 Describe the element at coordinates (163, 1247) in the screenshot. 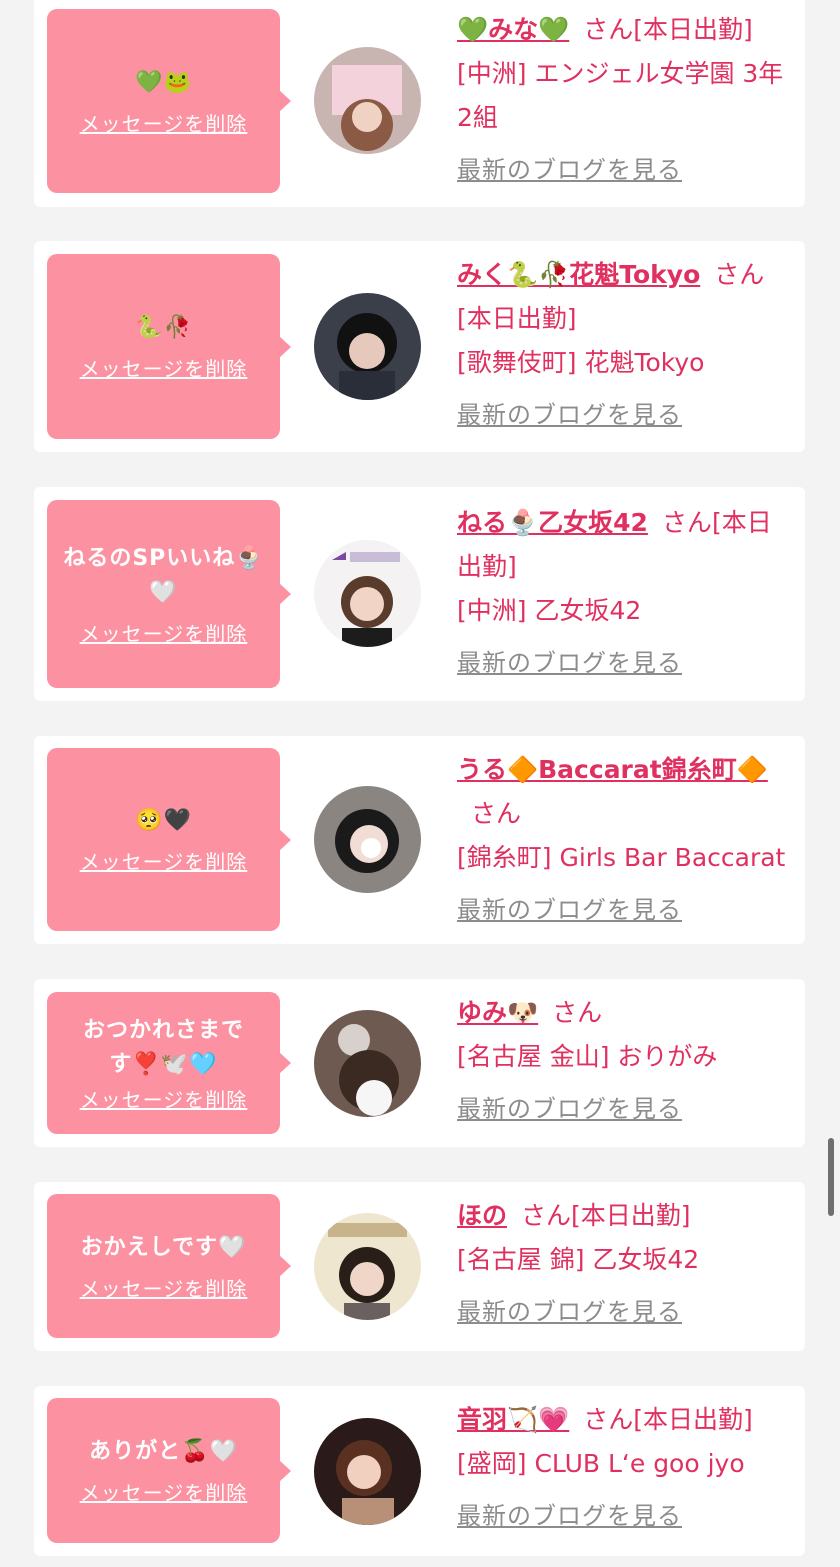

I see `message-text: おかえしです🤍` at that location.